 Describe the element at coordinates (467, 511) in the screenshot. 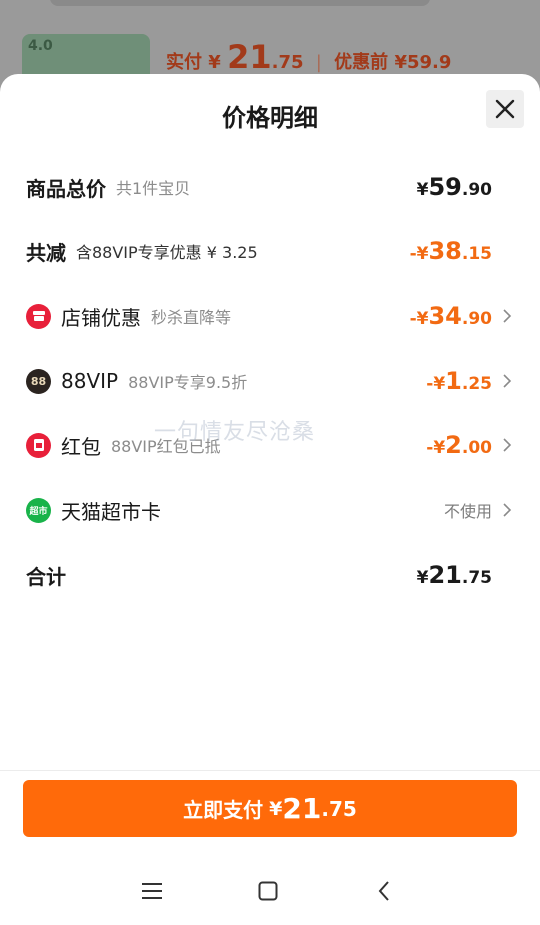

I see `tmall-card-value: 不使用` at that location.